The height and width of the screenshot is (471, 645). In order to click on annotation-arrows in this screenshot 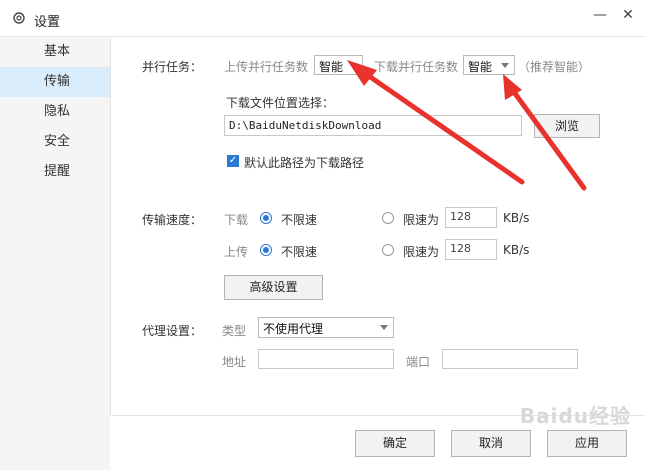, I will do `click(467, 125)`.